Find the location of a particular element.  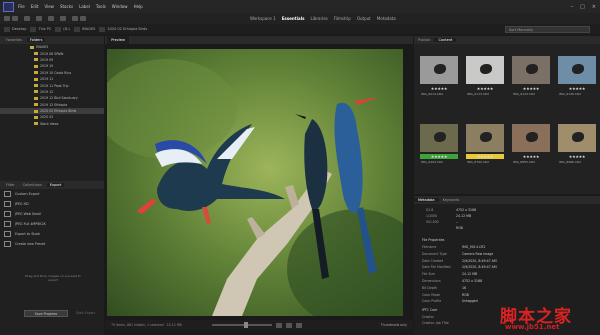

export-preset-item: Export to Stock is located at coordinates (52, 234).